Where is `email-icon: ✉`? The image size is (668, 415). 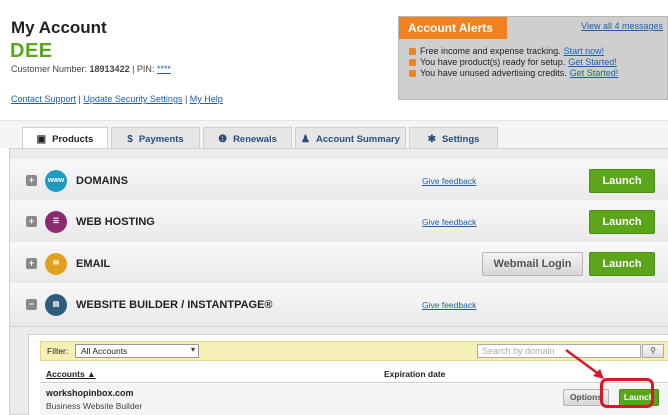 email-icon: ✉ is located at coordinates (56, 264).